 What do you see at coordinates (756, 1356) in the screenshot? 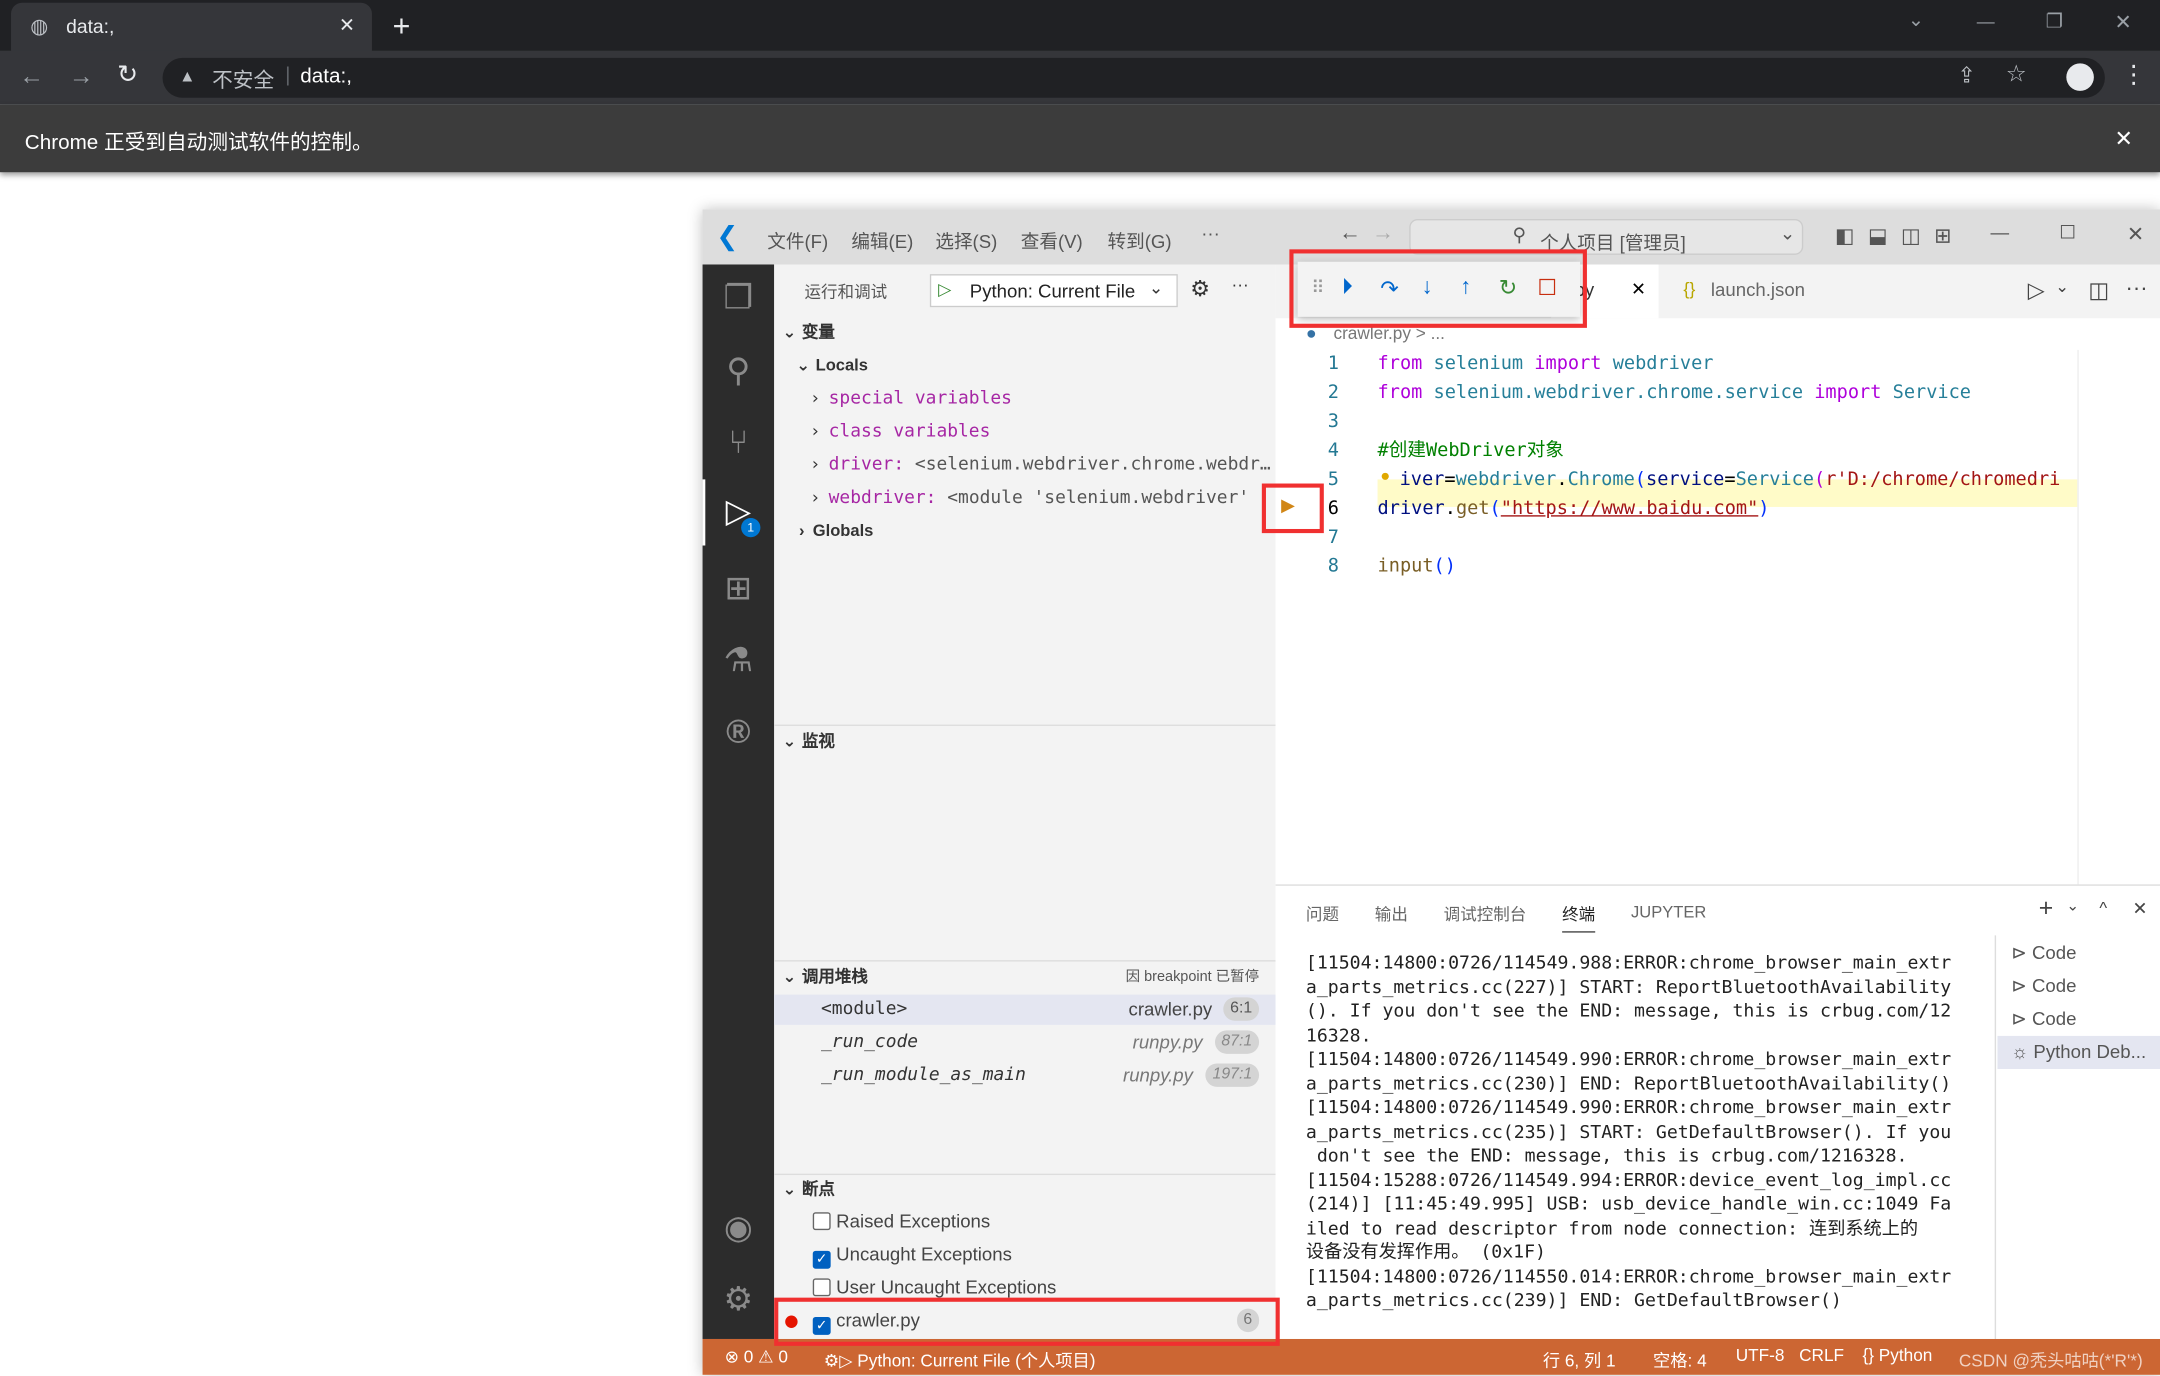
I see `problems-indicator: ⊗ 0 ⚠ 0` at bounding box center [756, 1356].